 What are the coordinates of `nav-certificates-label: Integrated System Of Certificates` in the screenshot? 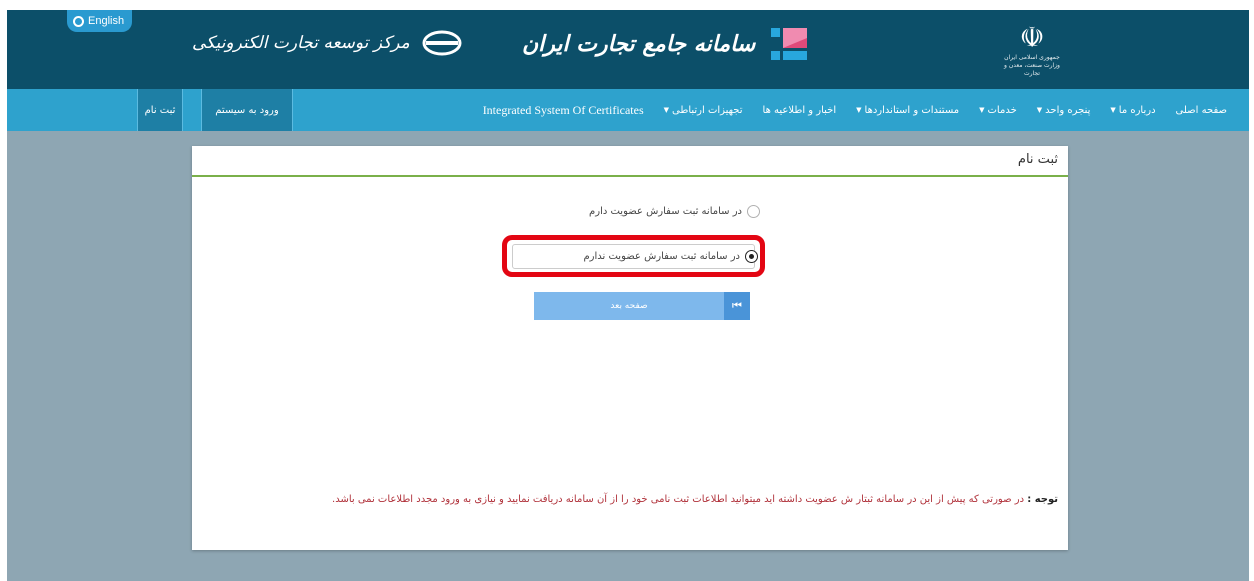 It's located at (563, 109).